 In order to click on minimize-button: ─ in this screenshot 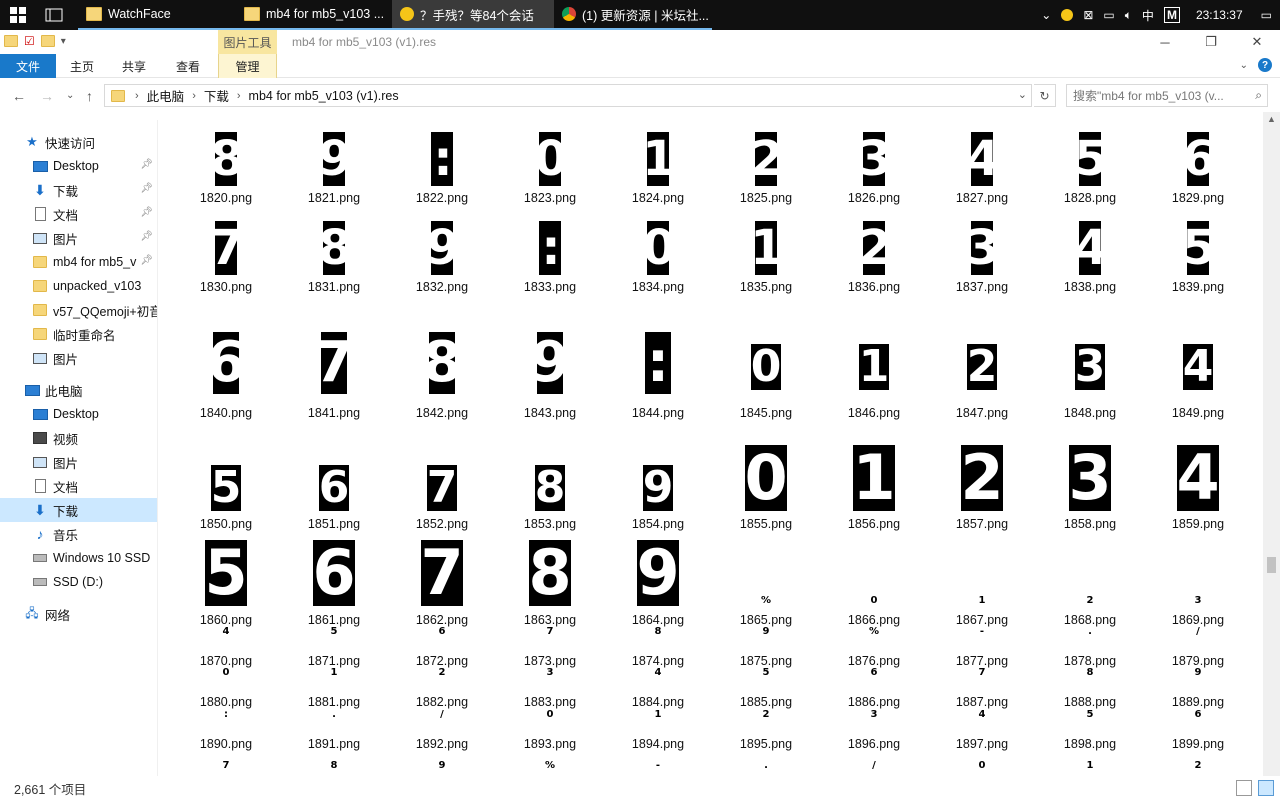, I will do `click(1165, 42)`.